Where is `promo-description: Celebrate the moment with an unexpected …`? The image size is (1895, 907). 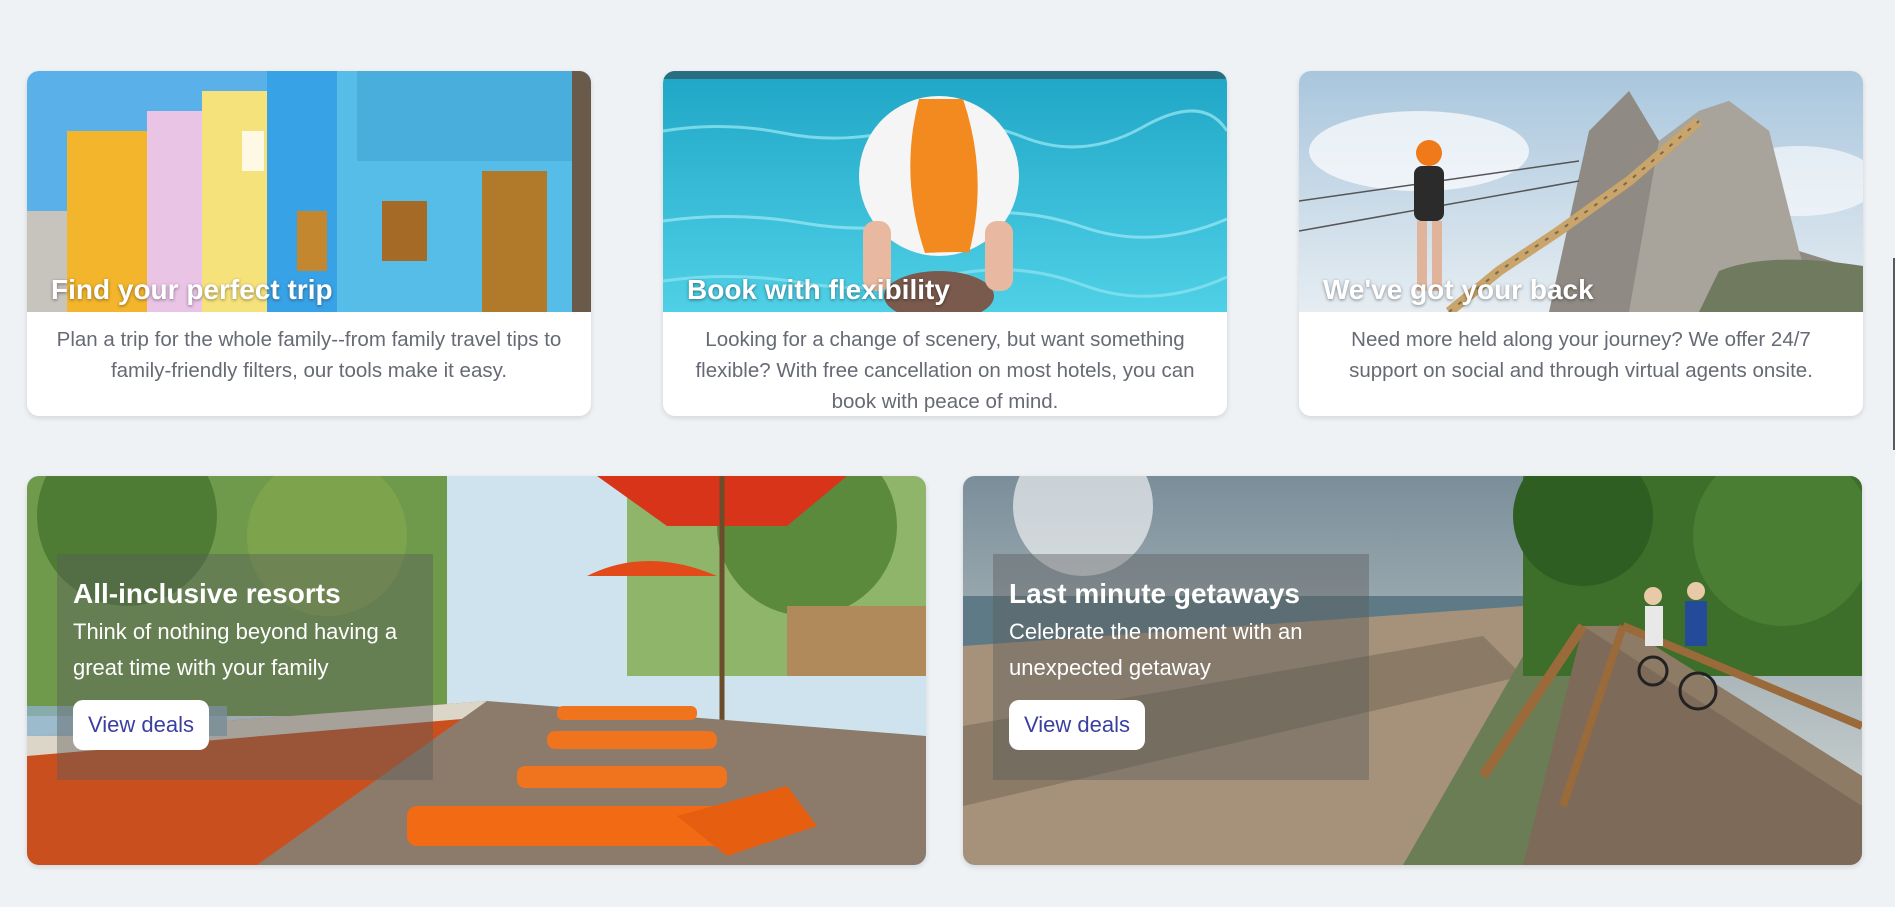
promo-description: Celebrate the moment with an unexpected … is located at coordinates (1156, 649).